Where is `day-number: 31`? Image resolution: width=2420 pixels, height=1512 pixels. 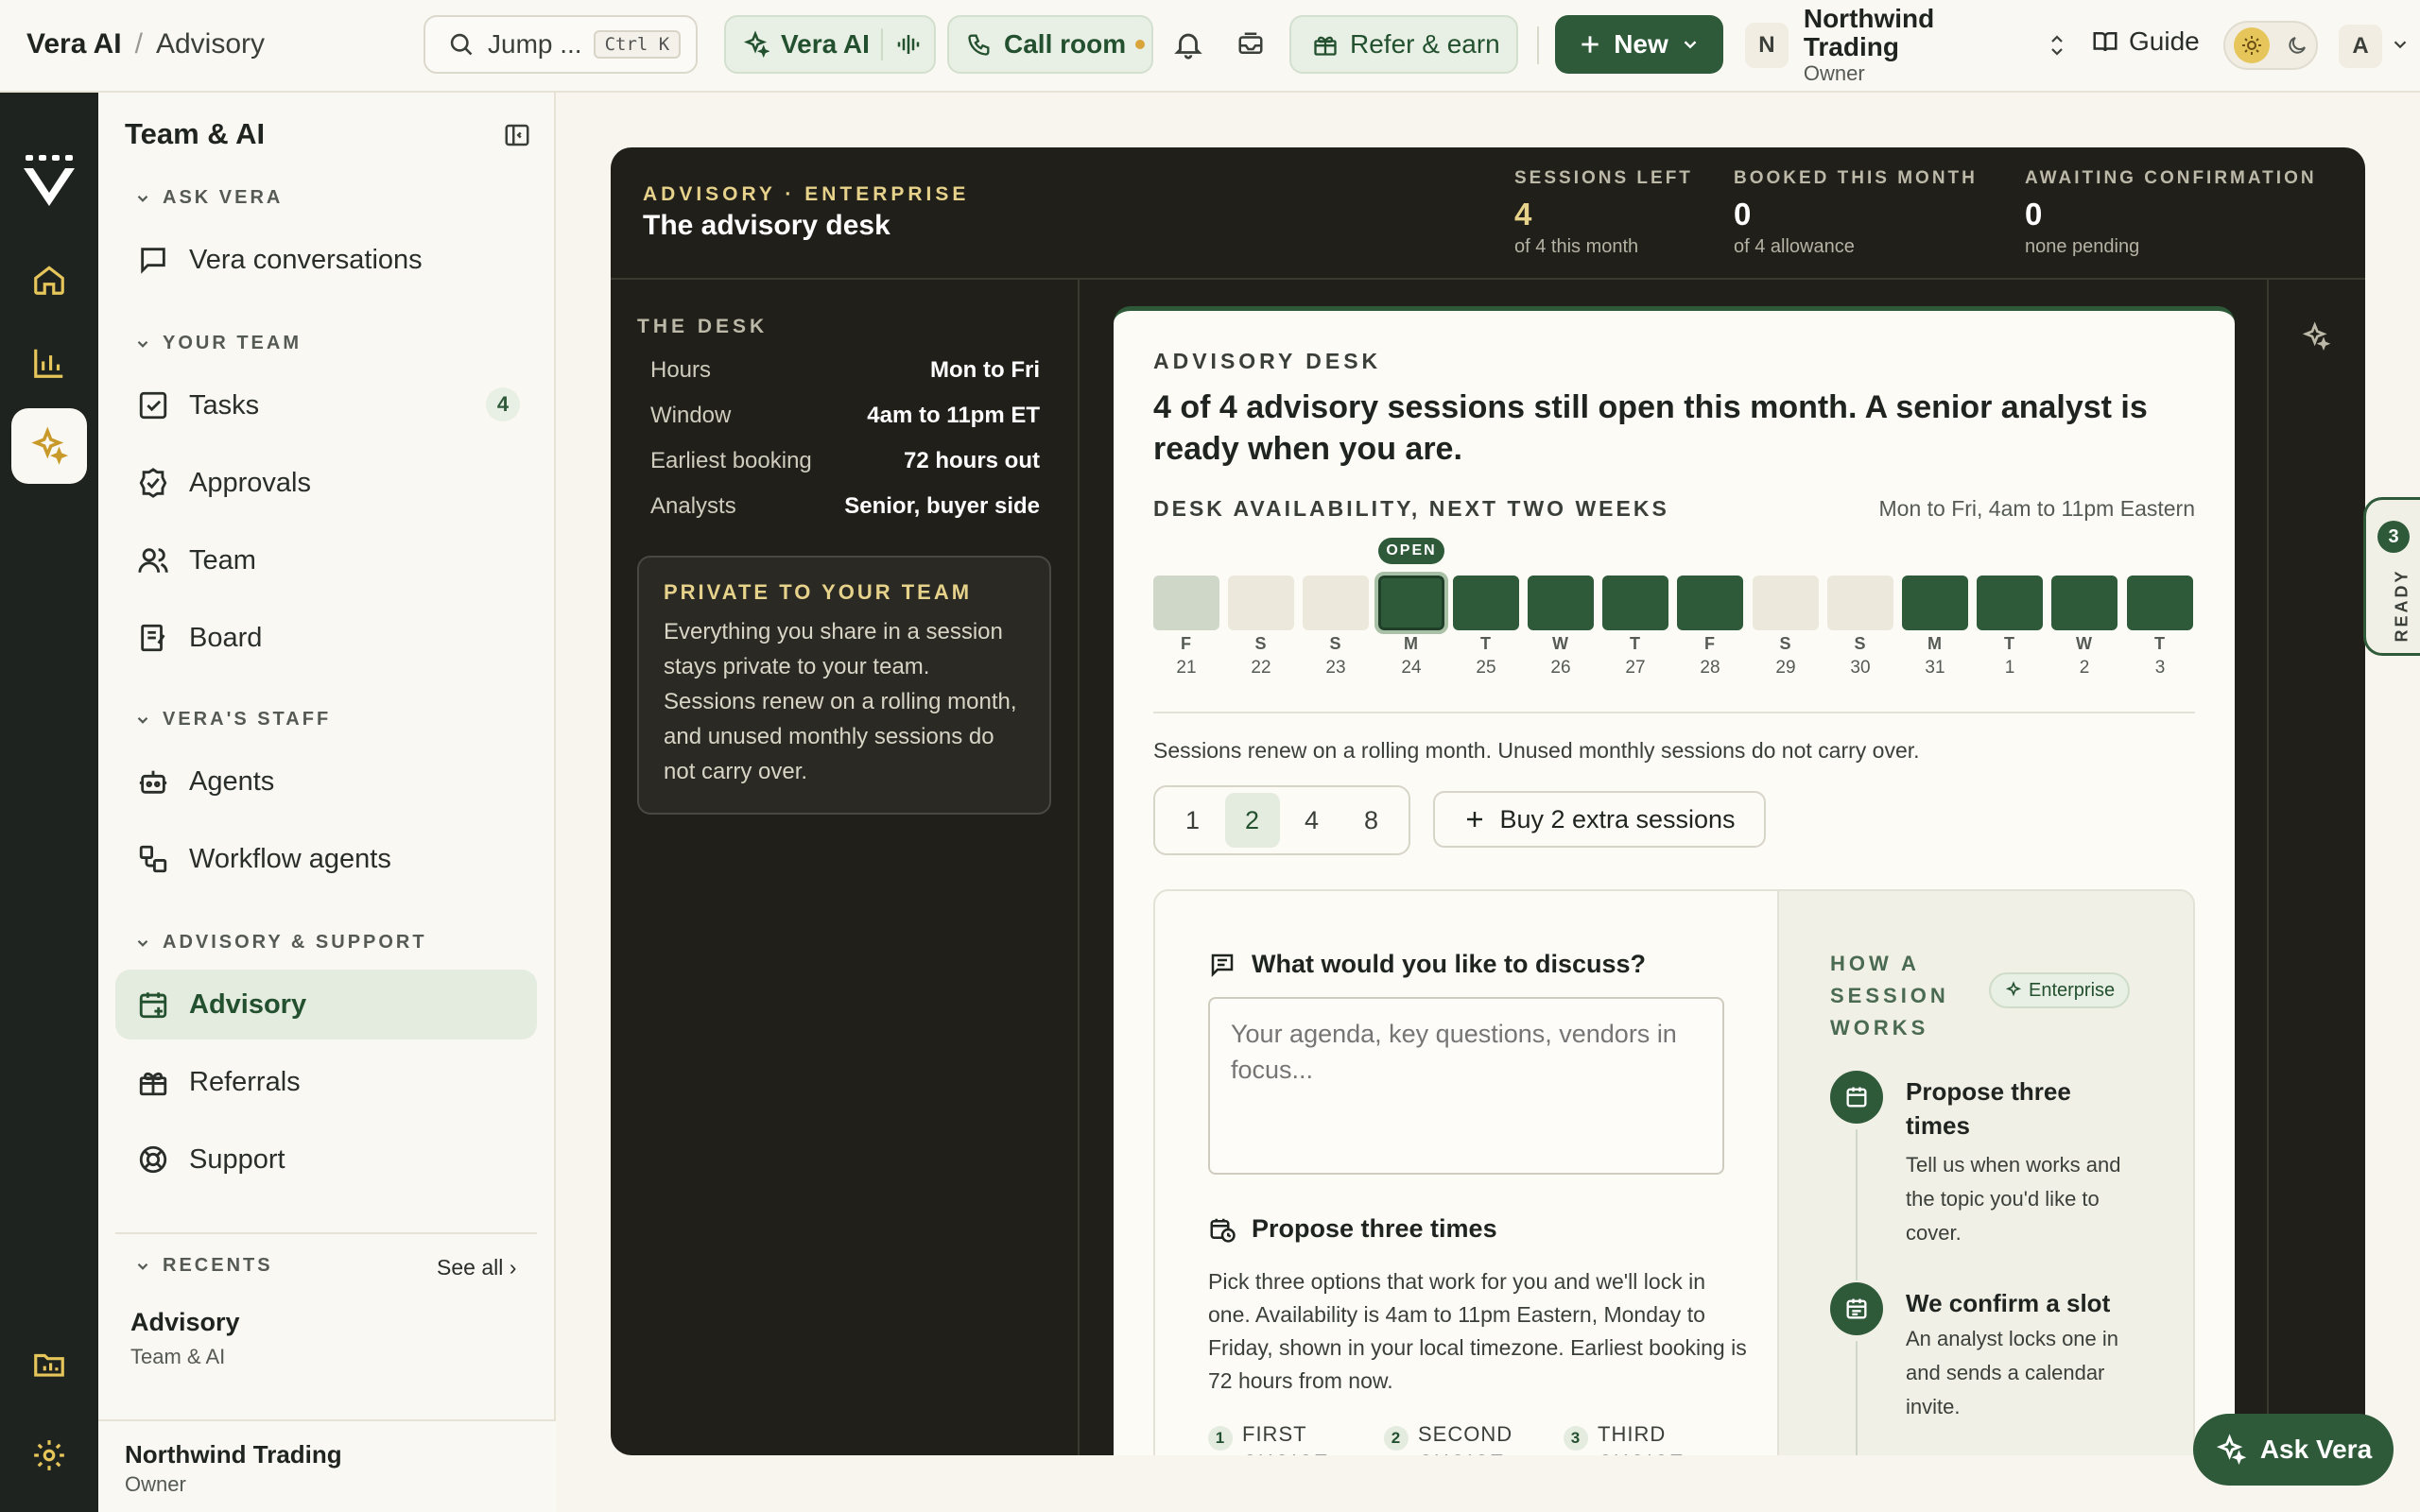
day-number: 31 is located at coordinates (1935, 668).